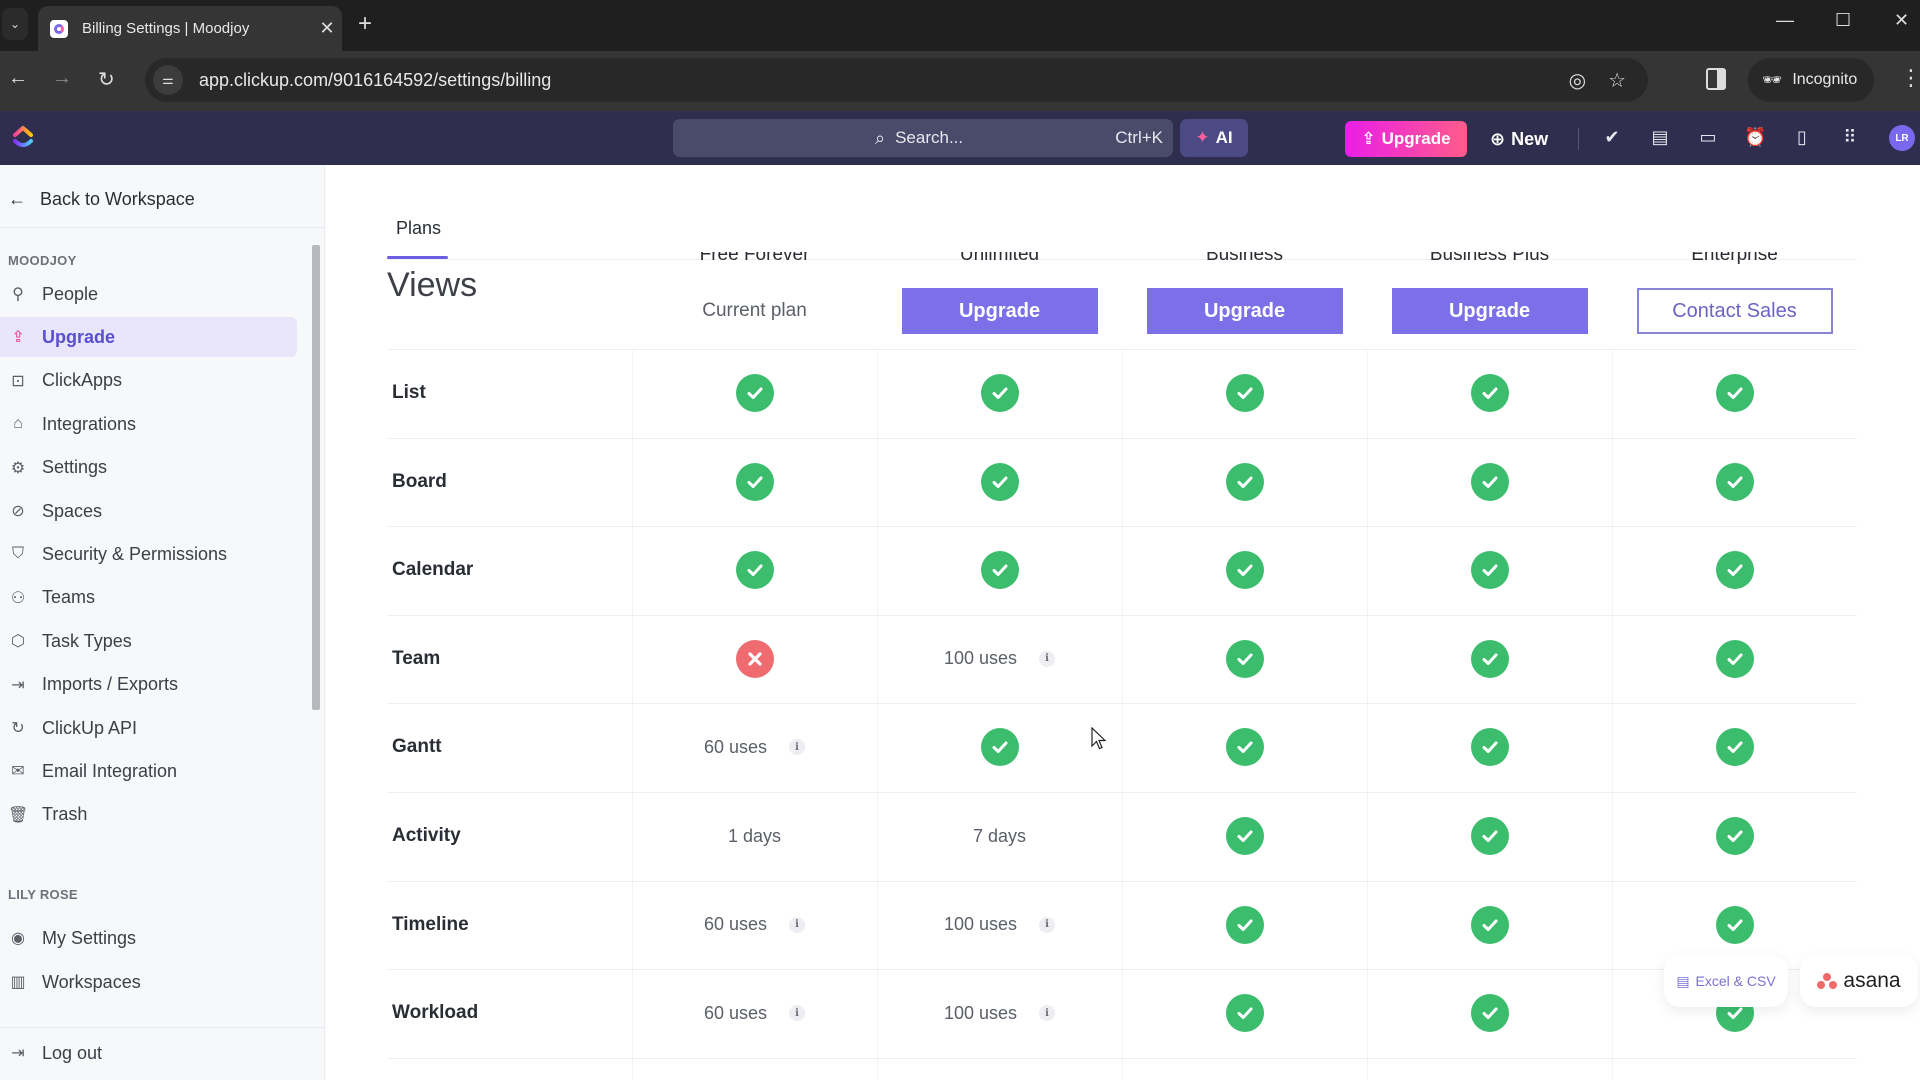 The height and width of the screenshot is (1080, 1920). What do you see at coordinates (148, 554) in the screenshot?
I see `sidebar-item-security-permissions: ⛉ Security & Permissions` at bounding box center [148, 554].